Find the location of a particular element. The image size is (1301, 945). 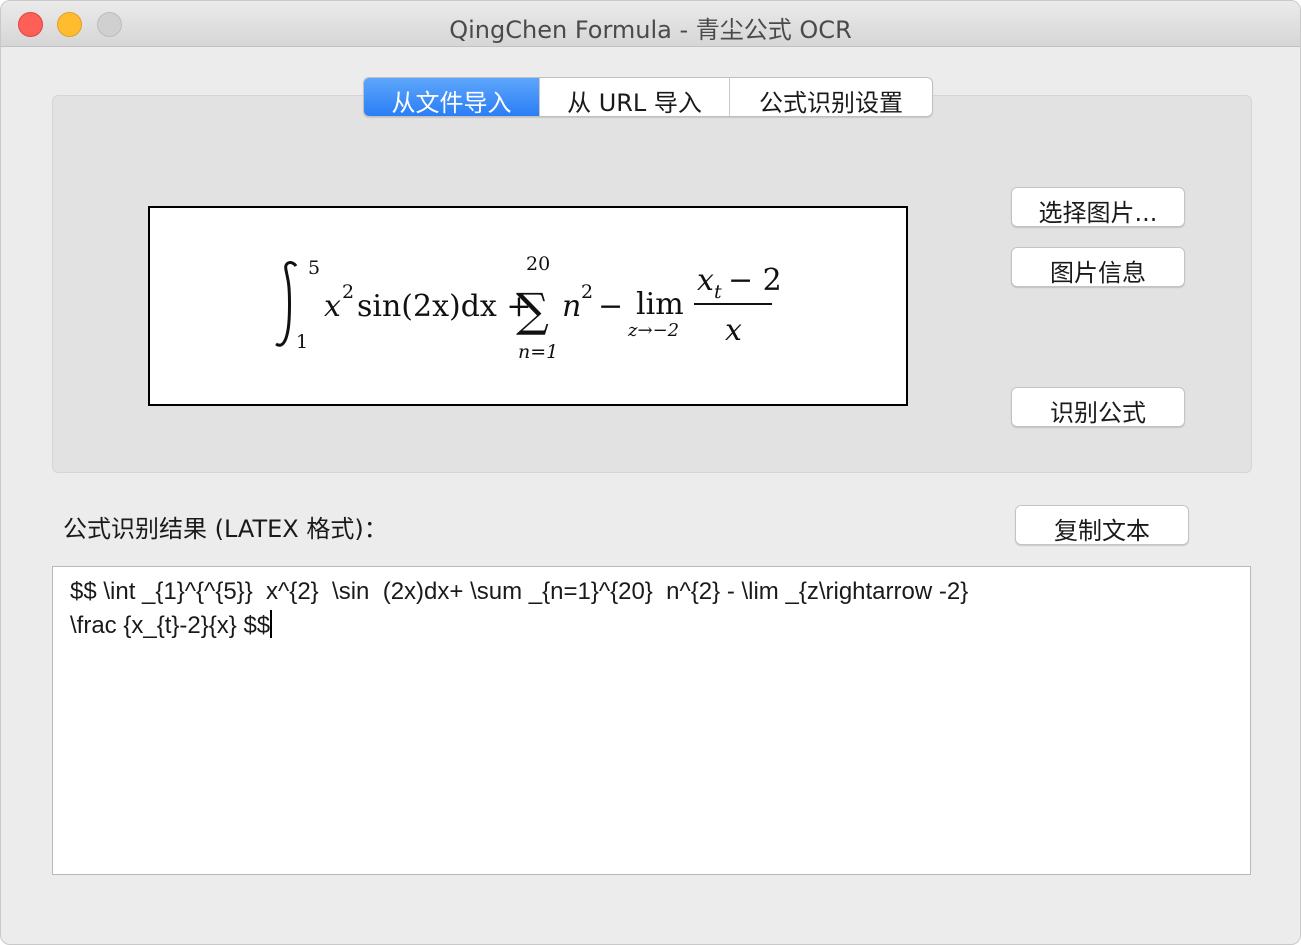

integrand-variable: x is located at coordinates (332, 306).